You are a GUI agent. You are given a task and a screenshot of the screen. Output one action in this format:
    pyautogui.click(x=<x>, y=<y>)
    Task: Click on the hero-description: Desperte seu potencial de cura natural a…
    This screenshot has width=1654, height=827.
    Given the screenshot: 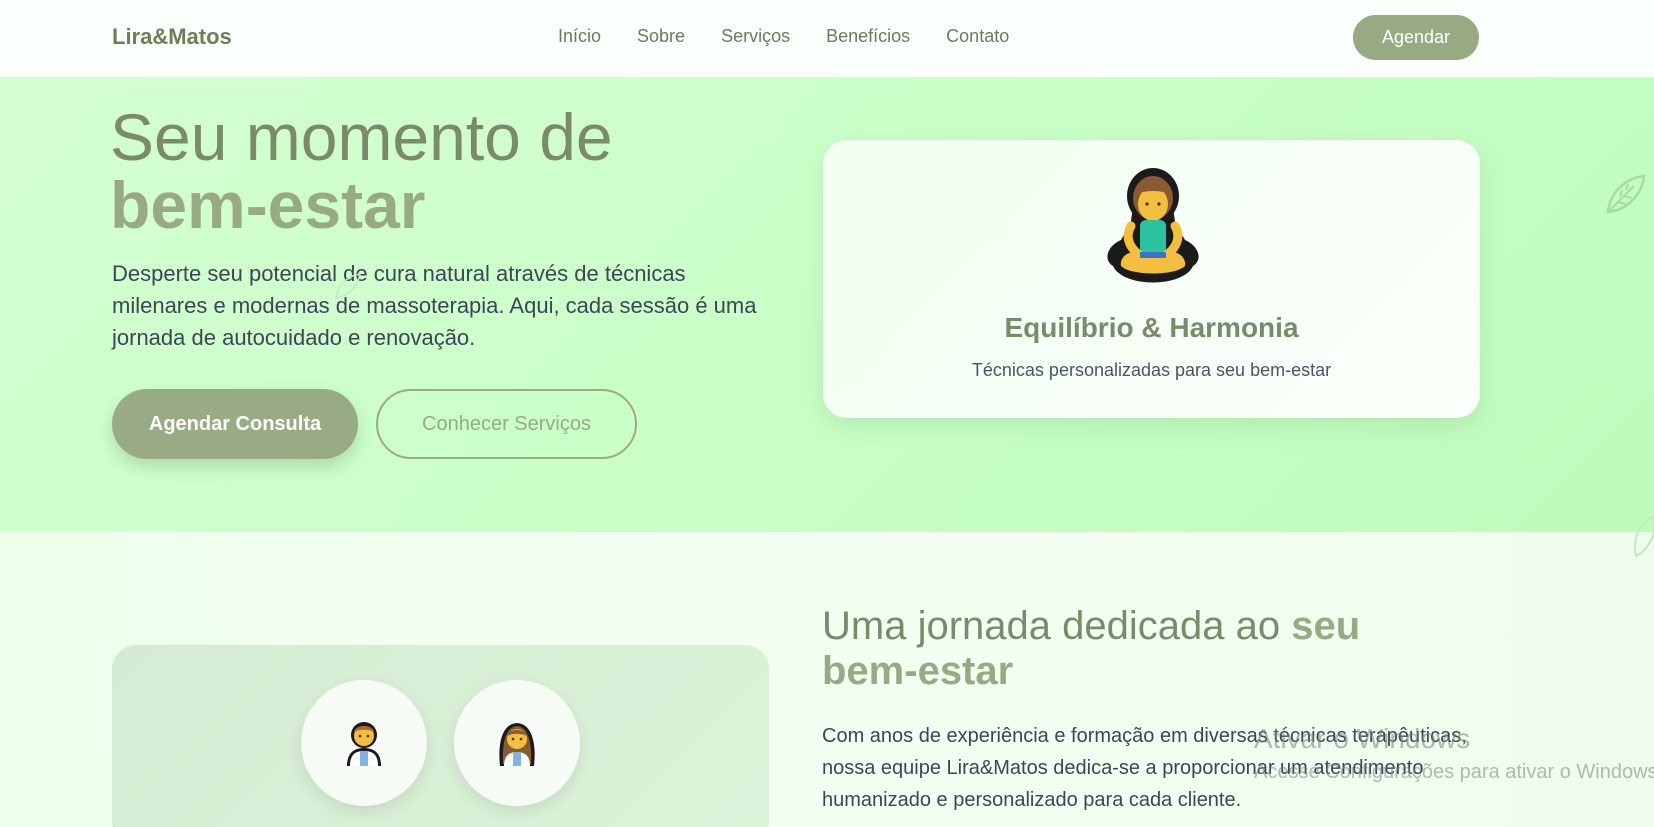 What is the action you would take?
    pyautogui.click(x=434, y=305)
    